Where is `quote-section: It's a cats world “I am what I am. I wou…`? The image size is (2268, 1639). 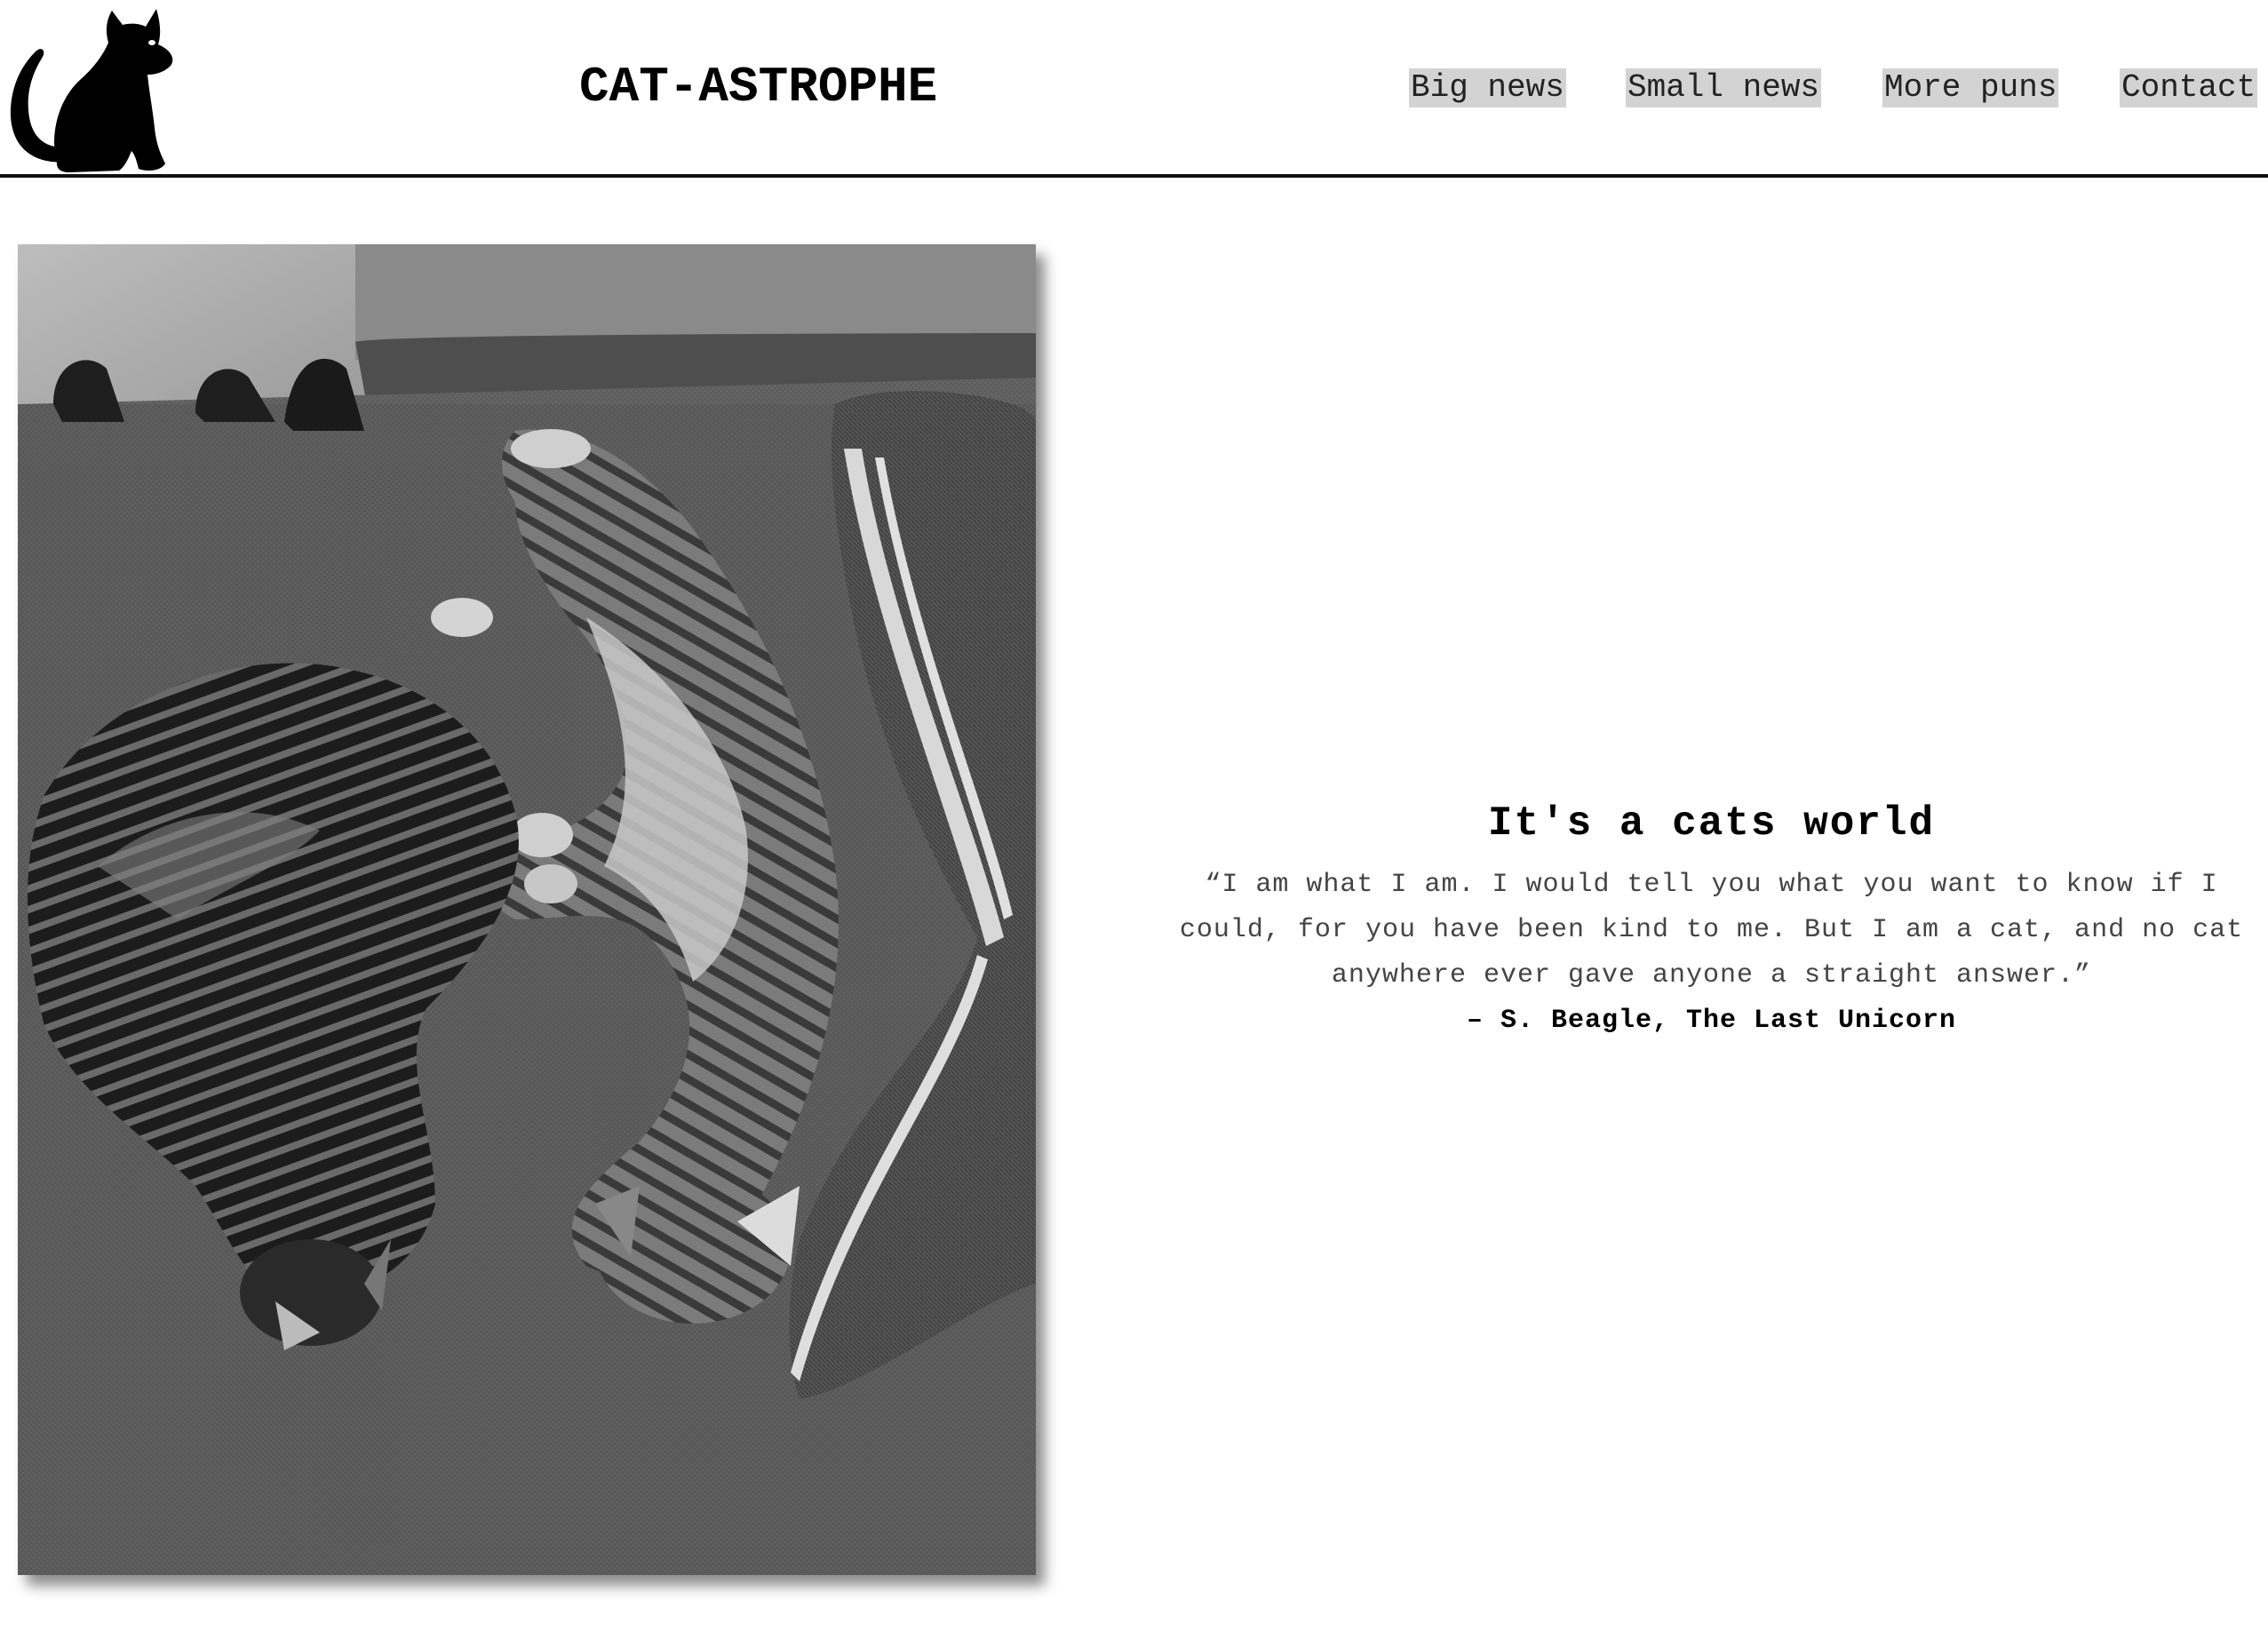
quote-section: It's a cats world “I am what I am. I wou… is located at coordinates (1711, 919).